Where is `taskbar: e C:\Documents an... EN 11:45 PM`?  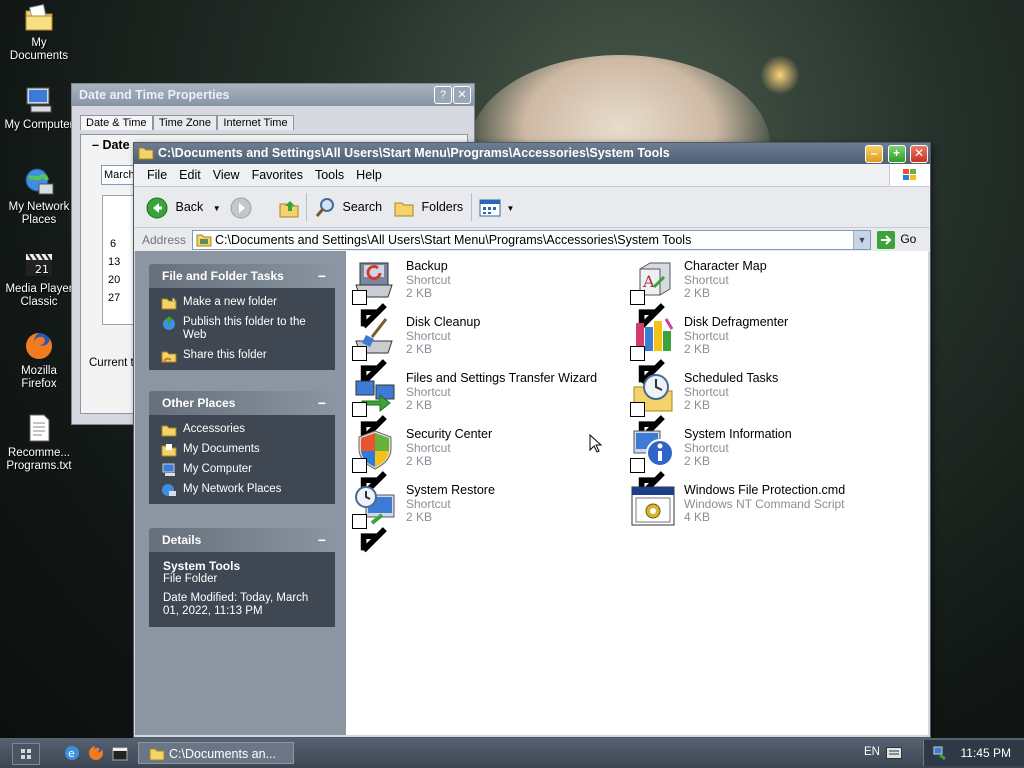 taskbar: e C:\Documents an... EN 11:45 PM is located at coordinates (512, 753).